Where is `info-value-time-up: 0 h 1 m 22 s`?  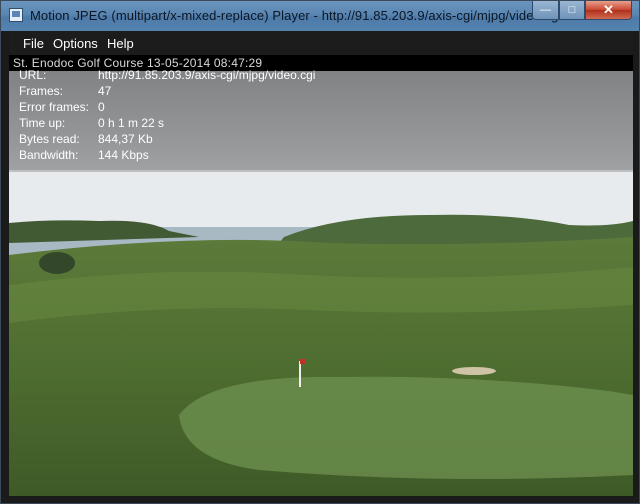 info-value-time-up: 0 h 1 m 22 s is located at coordinates (131, 123).